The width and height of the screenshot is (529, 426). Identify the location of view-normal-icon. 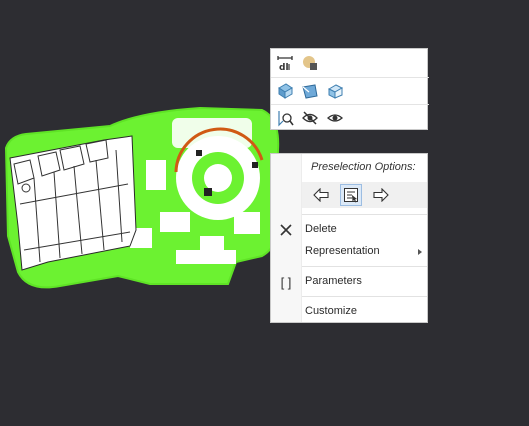
(285, 91).